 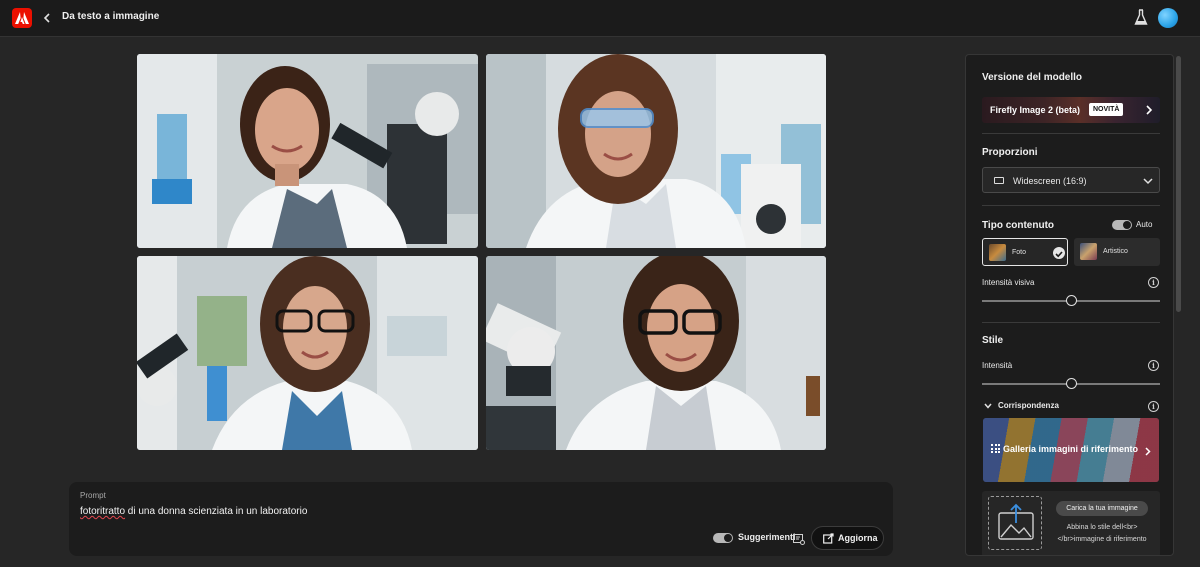 What do you see at coordinates (1010, 152) in the screenshot?
I see `proportions-title: Proporzioni` at bounding box center [1010, 152].